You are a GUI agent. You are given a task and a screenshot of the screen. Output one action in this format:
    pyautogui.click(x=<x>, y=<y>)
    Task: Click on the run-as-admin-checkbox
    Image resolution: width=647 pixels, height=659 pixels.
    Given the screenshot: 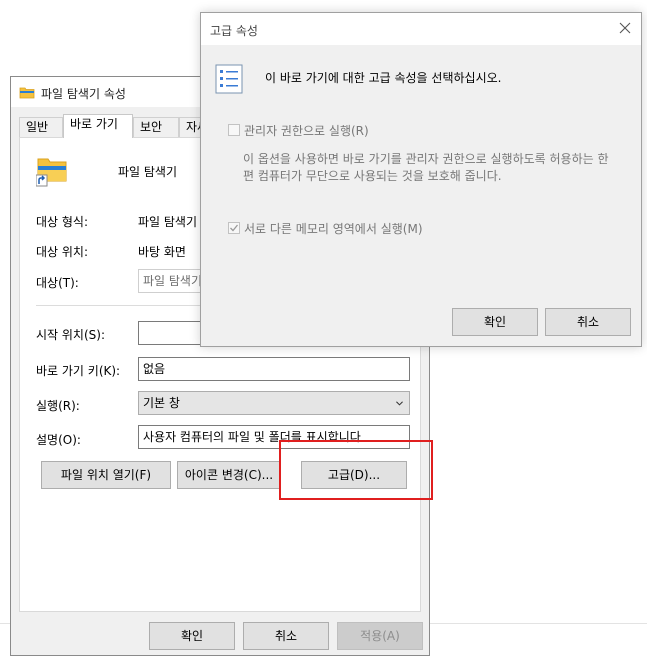 What is the action you would take?
    pyautogui.click(x=234, y=130)
    